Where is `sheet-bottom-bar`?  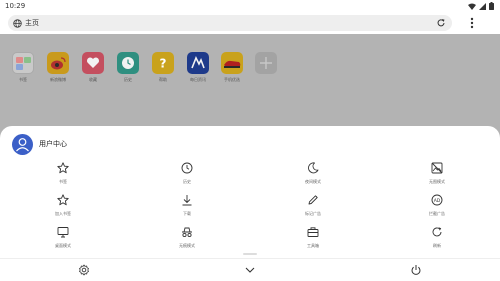
sheet-bottom-bar is located at coordinates (250, 269).